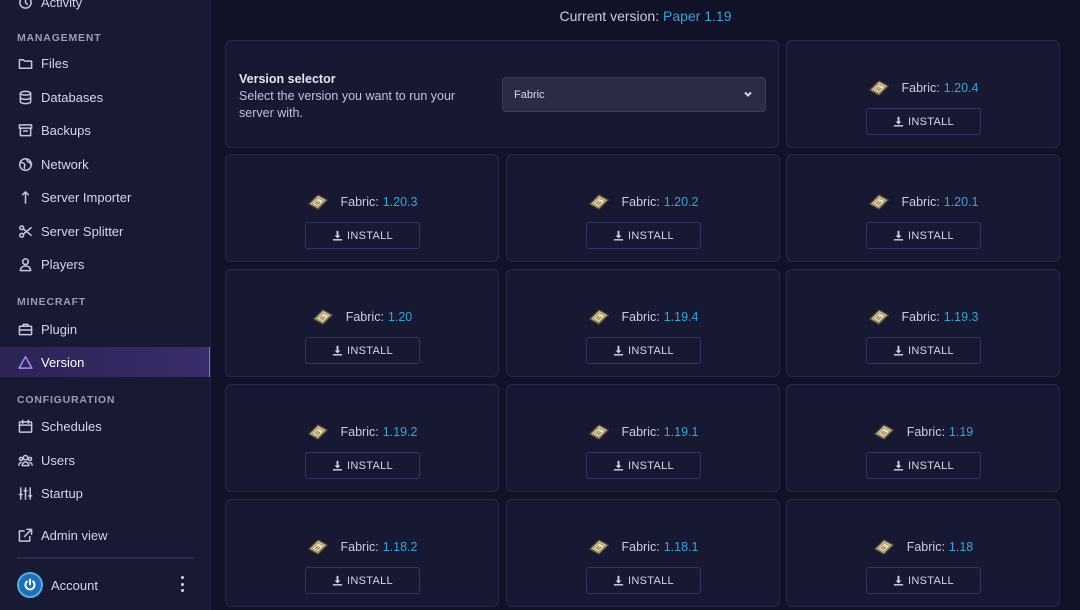 The width and height of the screenshot is (1080, 610). What do you see at coordinates (634, 94) in the screenshot?
I see `version-type-select: Fabric` at bounding box center [634, 94].